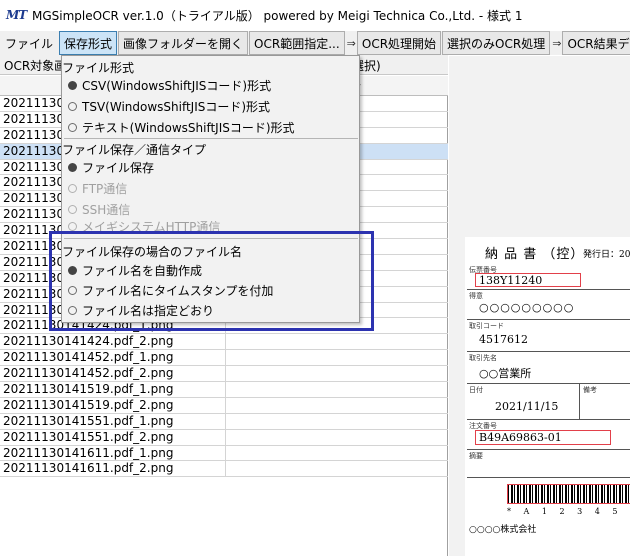 This screenshot has width=630, height=557. Describe the element at coordinates (35, 66) in the screenshot. I see `ocr-target-label: OCR対象画` at that location.